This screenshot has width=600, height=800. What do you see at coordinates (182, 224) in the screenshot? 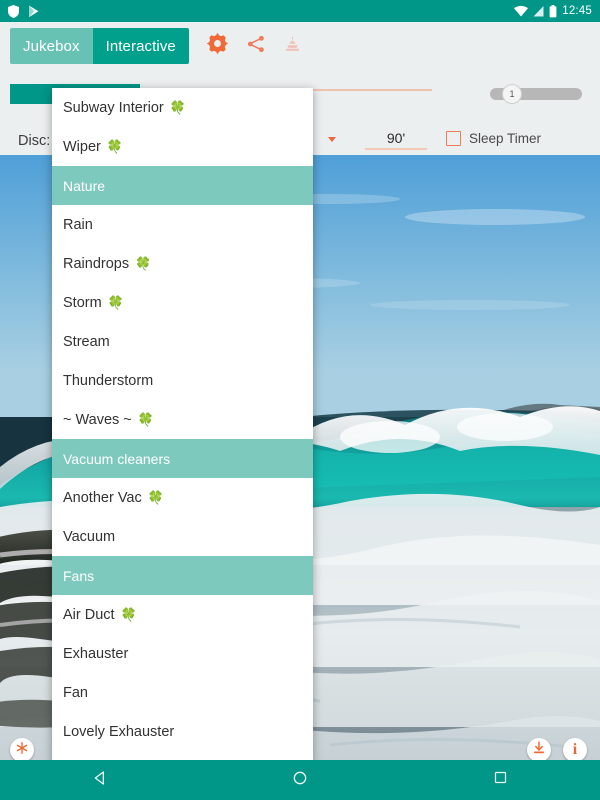
I see `dropdown-item: Rain` at bounding box center [182, 224].